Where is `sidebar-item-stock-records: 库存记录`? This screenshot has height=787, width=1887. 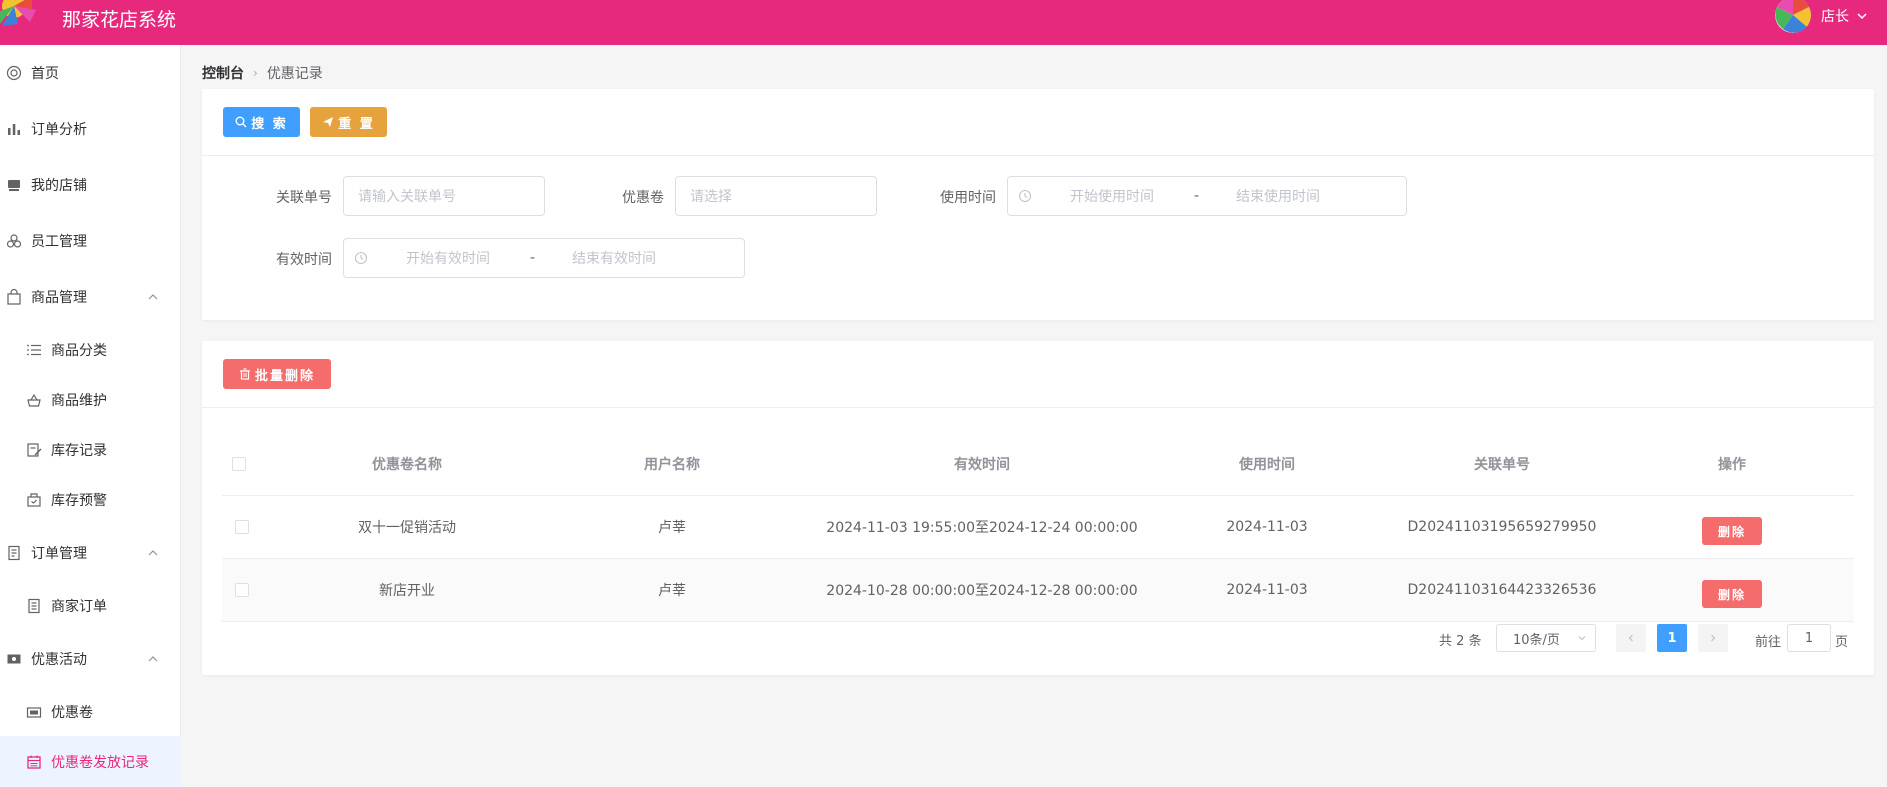
sidebar-item-stock-records: 库存记录 is located at coordinates (90, 450).